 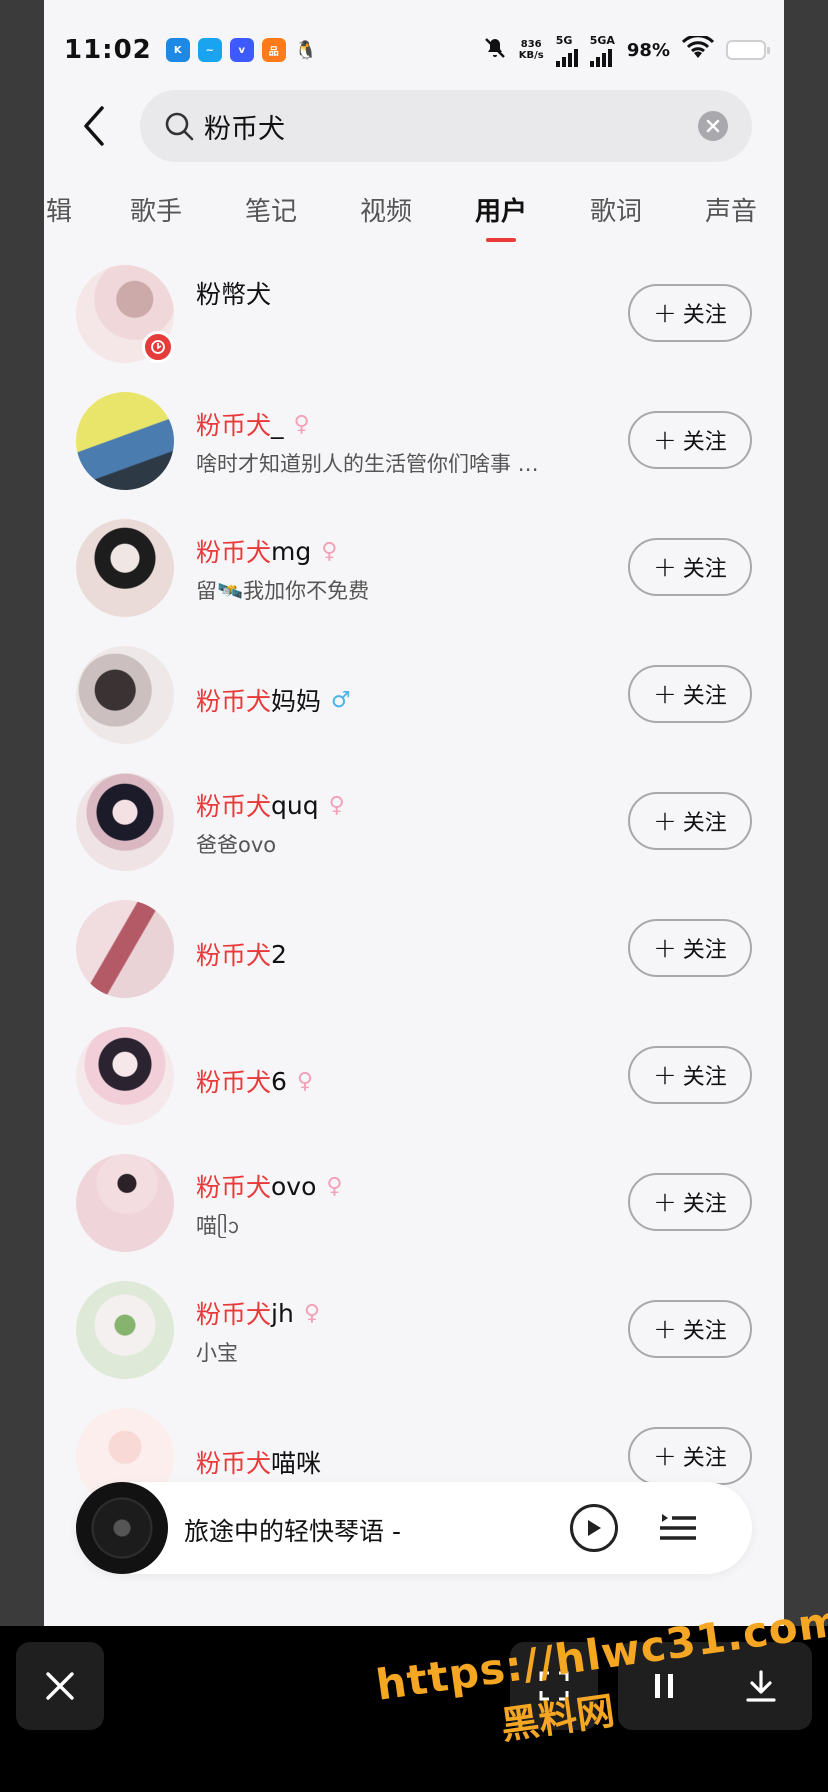 What do you see at coordinates (414, 566) in the screenshot?
I see `user-row: 粉币犬 mg ♀ 留🛰️我加你不免费 + 关注` at bounding box center [414, 566].